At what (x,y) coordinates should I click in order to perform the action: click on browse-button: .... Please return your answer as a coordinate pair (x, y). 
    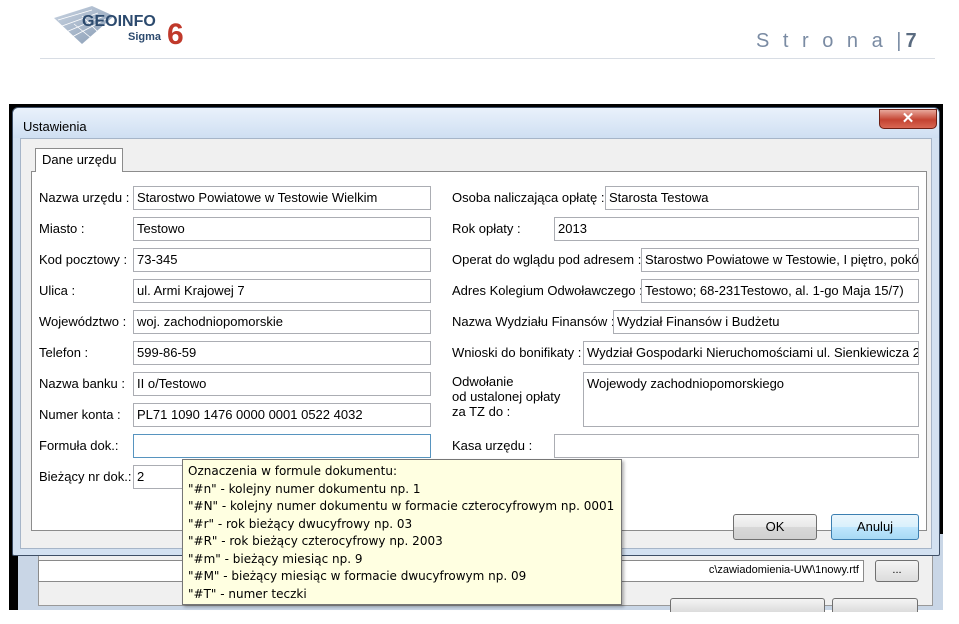
    Looking at the image, I should click on (897, 571).